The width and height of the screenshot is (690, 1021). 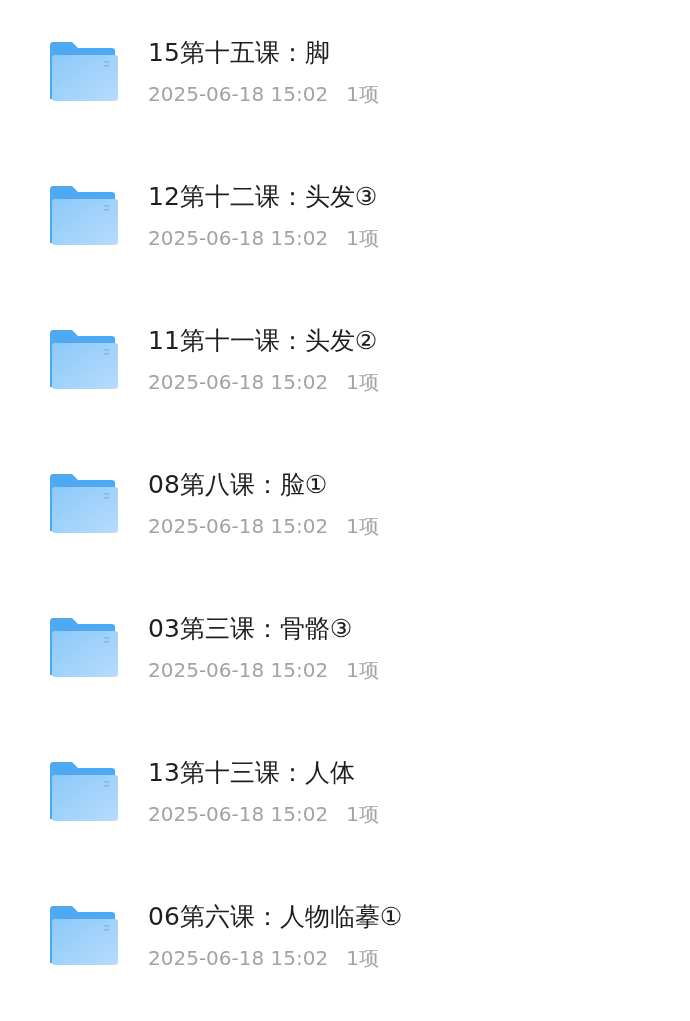 I want to click on folder-row: 15第十五课：脚 2025-06-18 15:02 1项, so click(x=345, y=72).